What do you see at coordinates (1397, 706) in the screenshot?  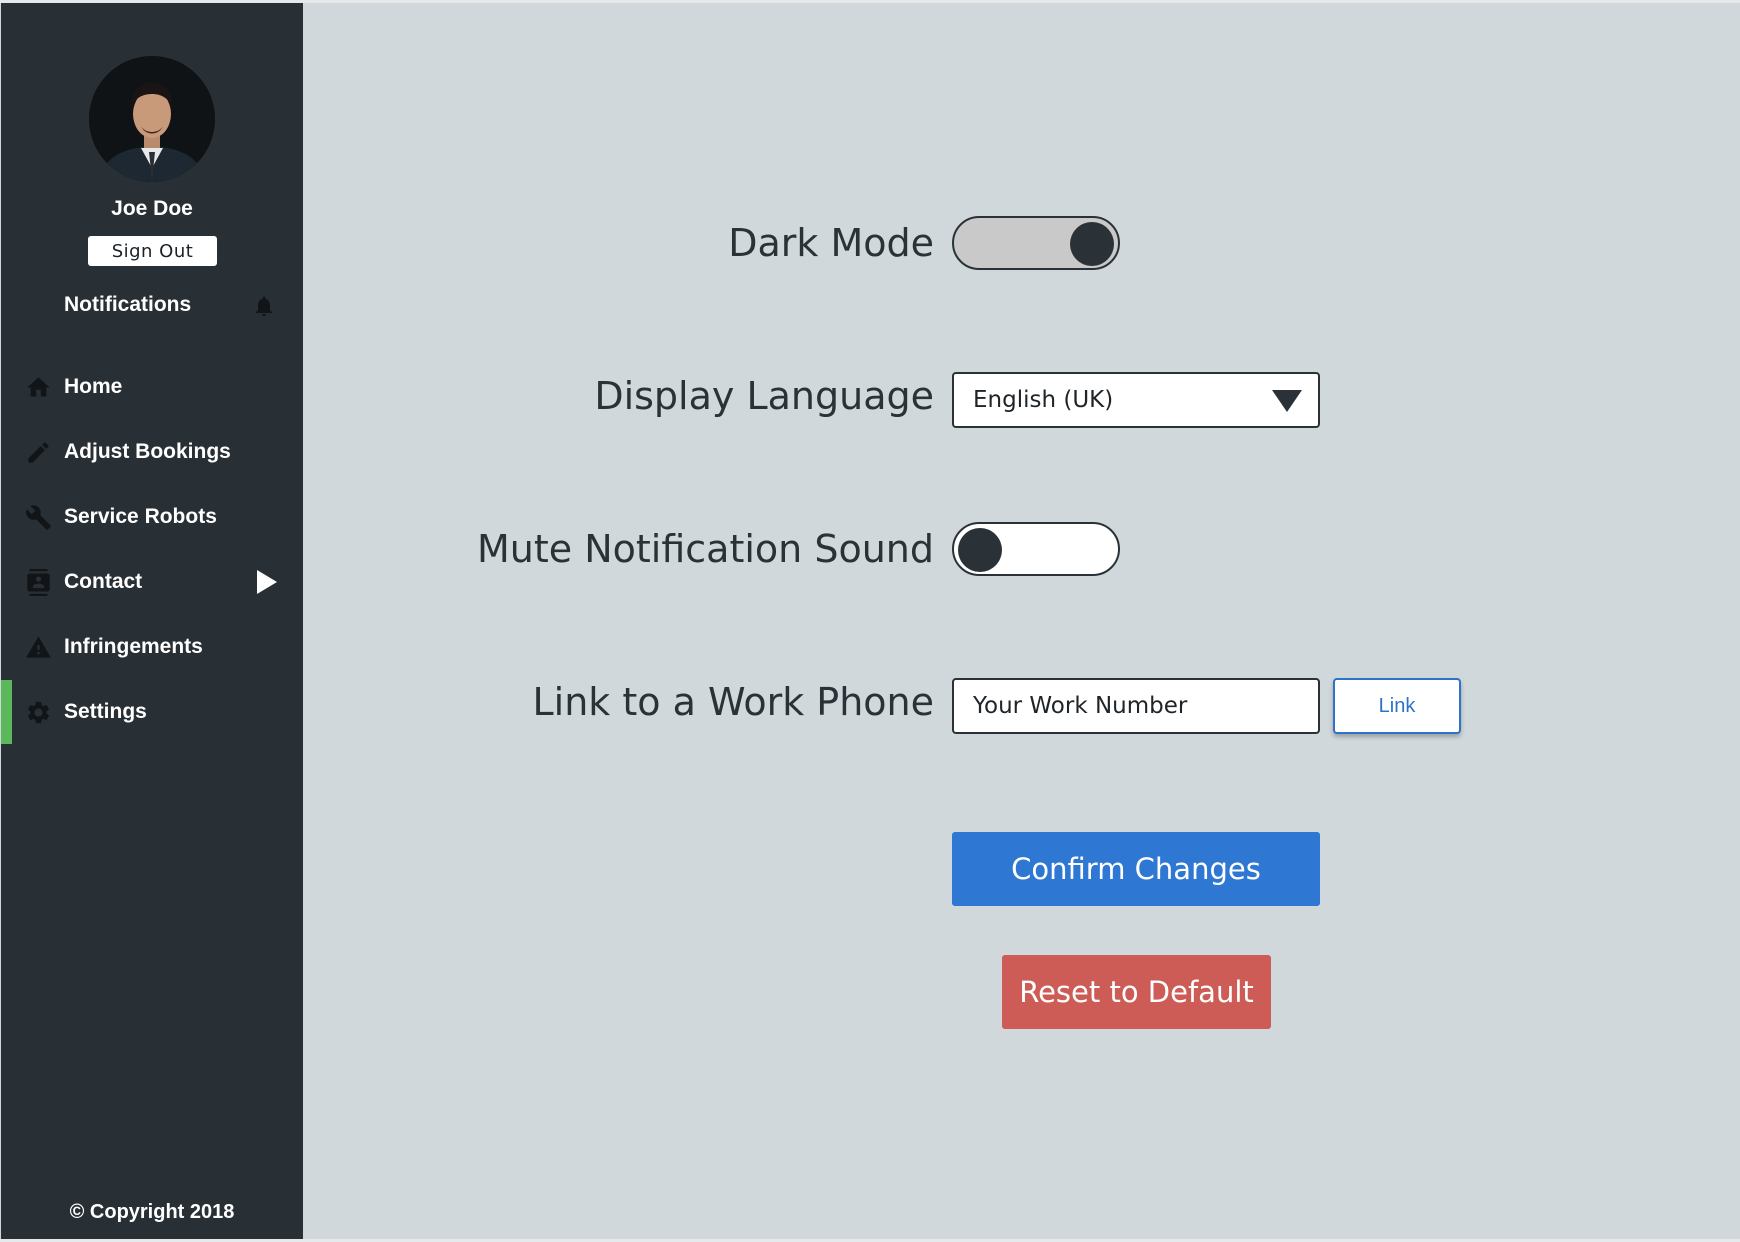 I see `link-phone-button: Link` at bounding box center [1397, 706].